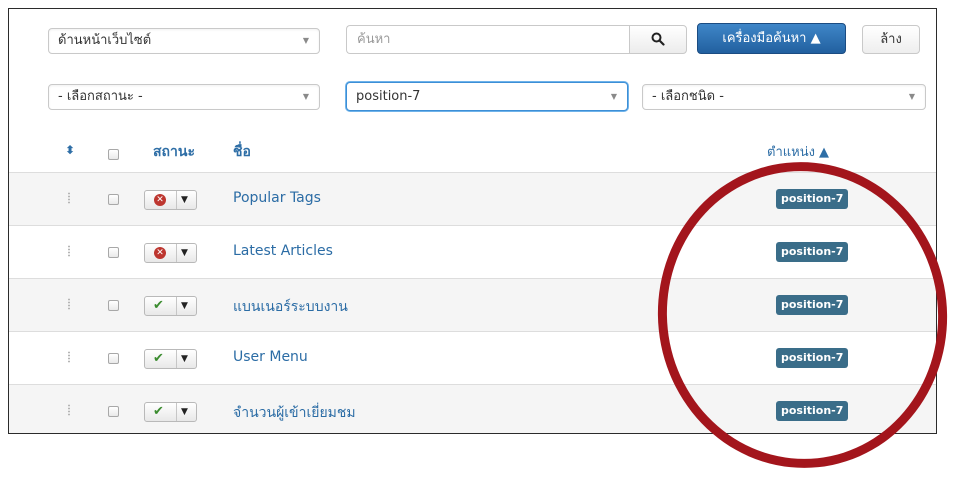 The width and height of the screenshot is (961, 482). I want to click on search-tools-button: เครื่องมือค้นหา ▲, so click(771, 38).